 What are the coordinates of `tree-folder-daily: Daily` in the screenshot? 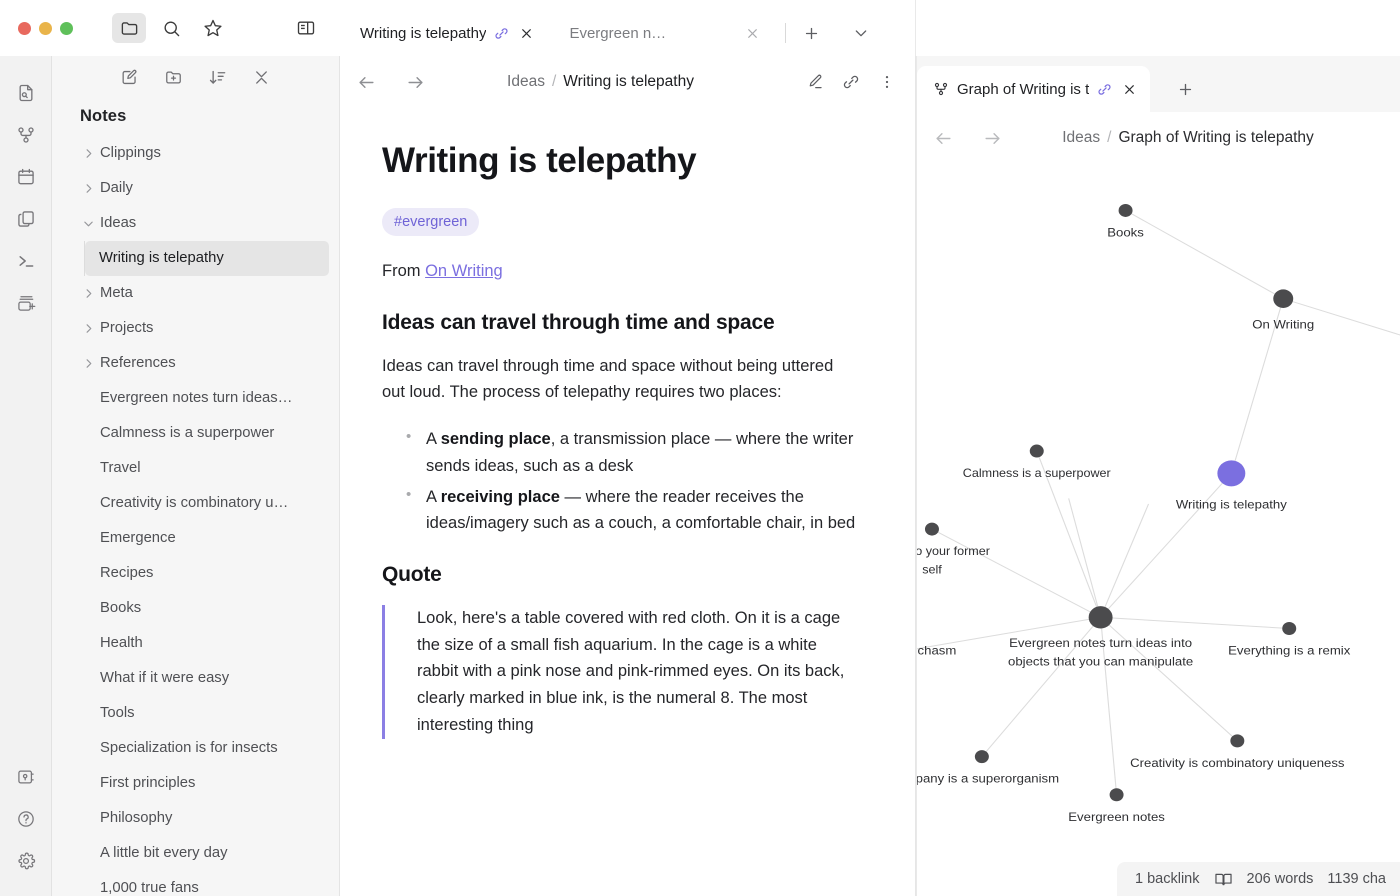 It's located at (195, 188).